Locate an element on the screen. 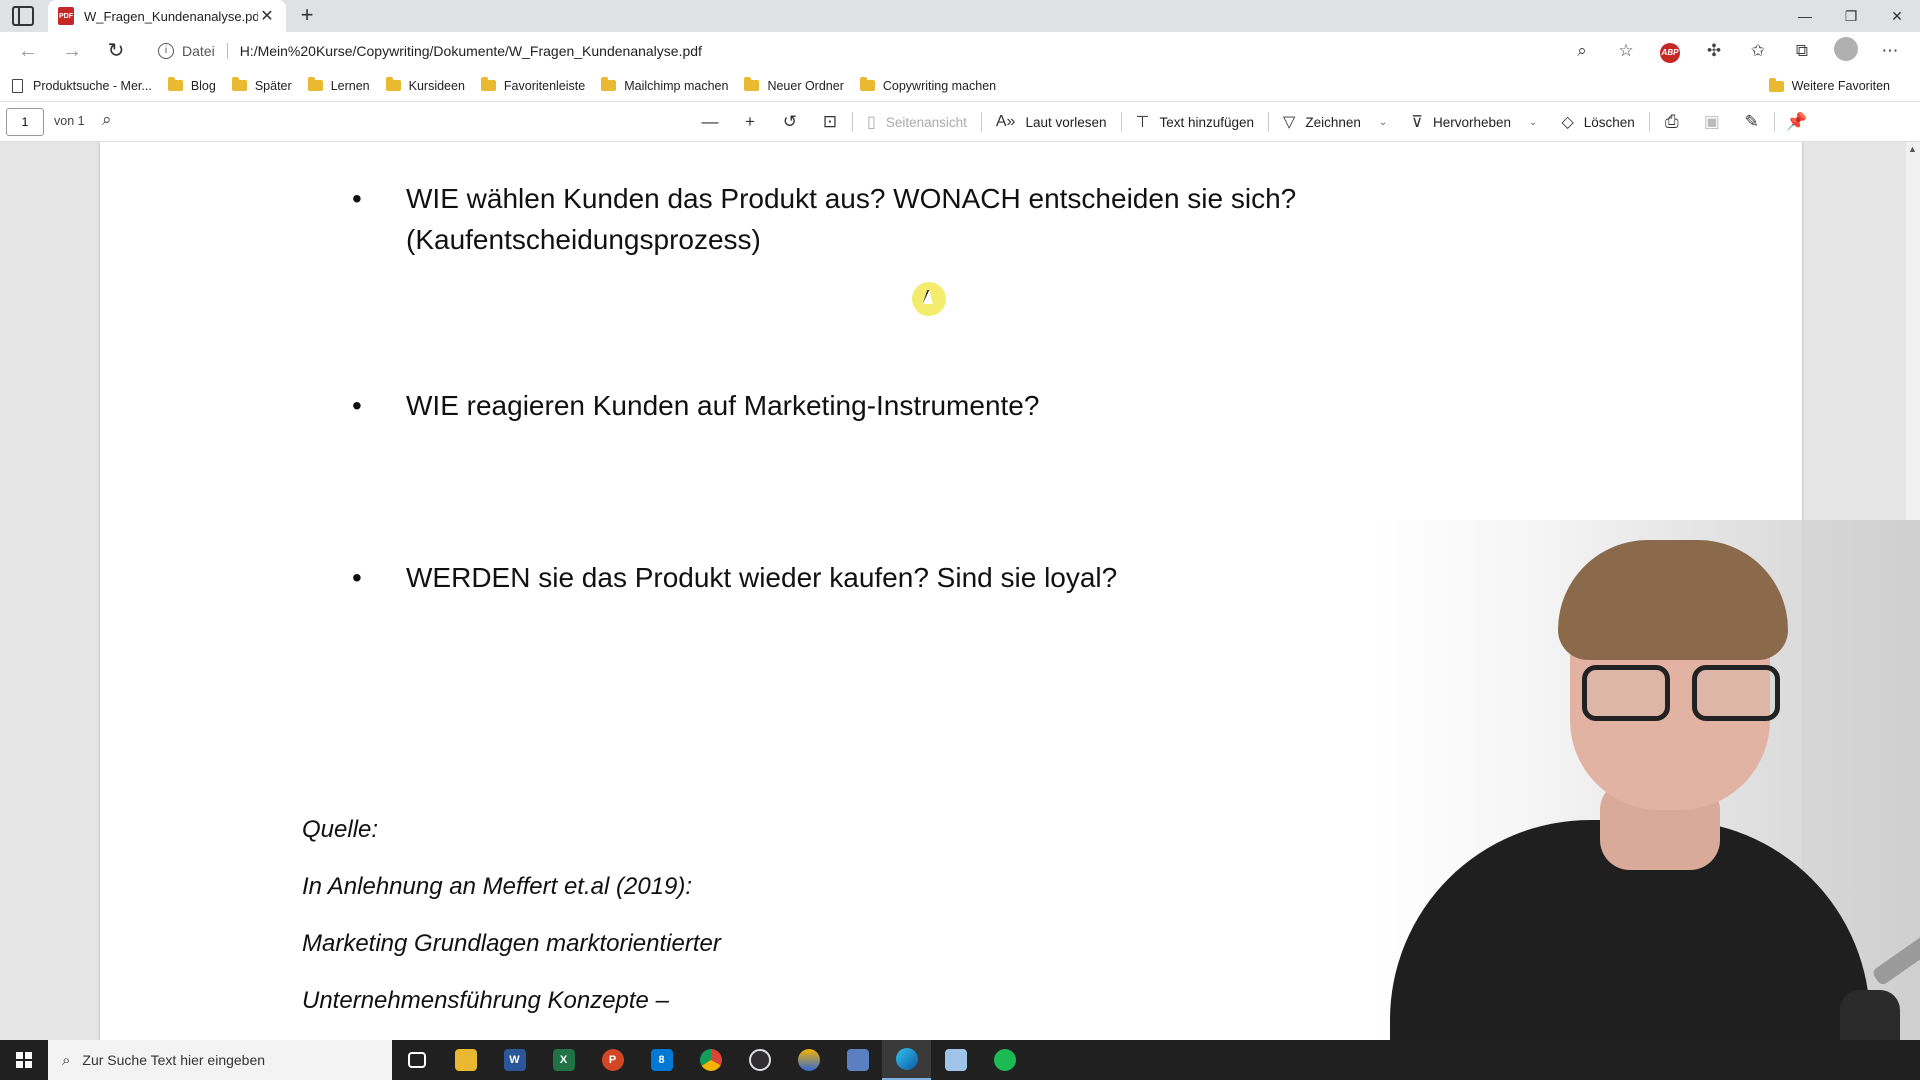 The width and height of the screenshot is (1920, 1080). page-number-input is located at coordinates (25, 122).